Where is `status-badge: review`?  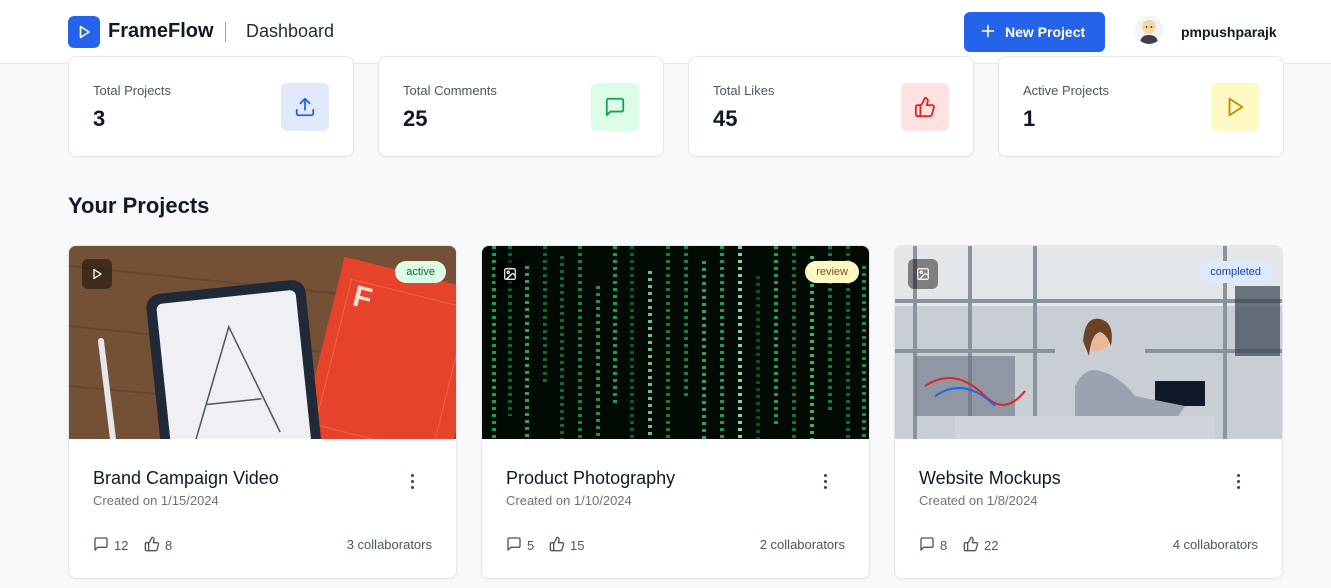
status-badge: review is located at coordinates (832, 272).